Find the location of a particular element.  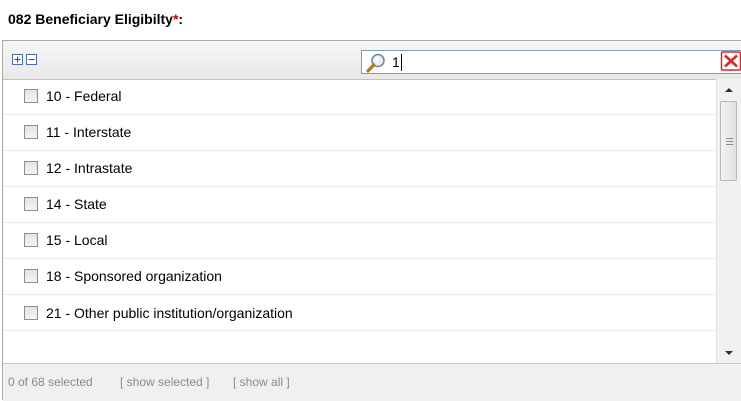

text-cursor is located at coordinates (401, 62).